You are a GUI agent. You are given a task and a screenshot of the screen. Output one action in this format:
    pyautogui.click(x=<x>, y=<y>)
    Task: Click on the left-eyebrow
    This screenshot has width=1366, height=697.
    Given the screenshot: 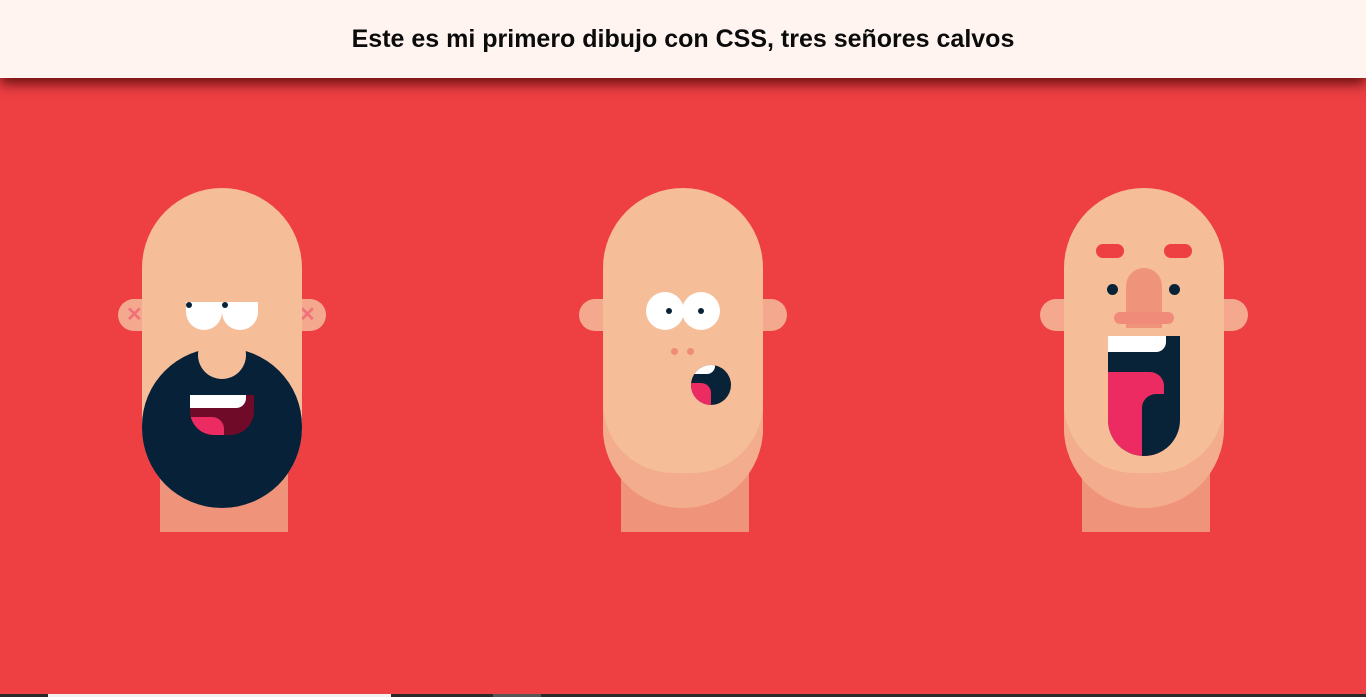 What is the action you would take?
    pyautogui.click(x=1110, y=251)
    